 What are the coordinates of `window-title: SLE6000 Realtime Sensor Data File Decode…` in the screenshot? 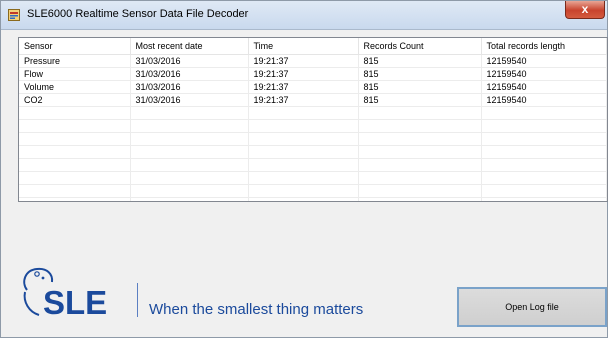 It's located at (138, 14).